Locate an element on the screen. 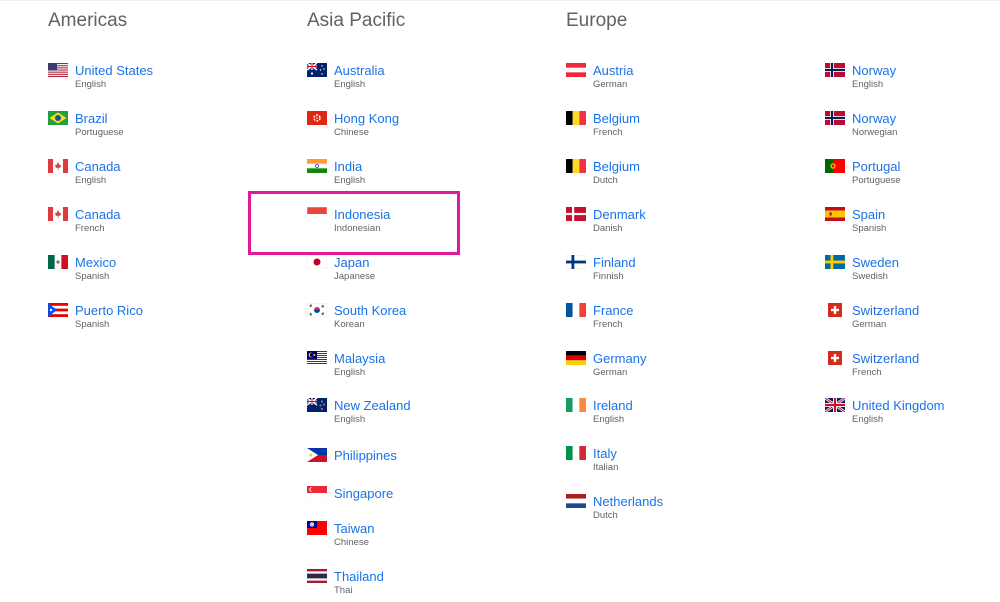 This screenshot has height=602, width=1000. country-link-sweden-swedish: Sweden Swedish is located at coordinates (862, 269).